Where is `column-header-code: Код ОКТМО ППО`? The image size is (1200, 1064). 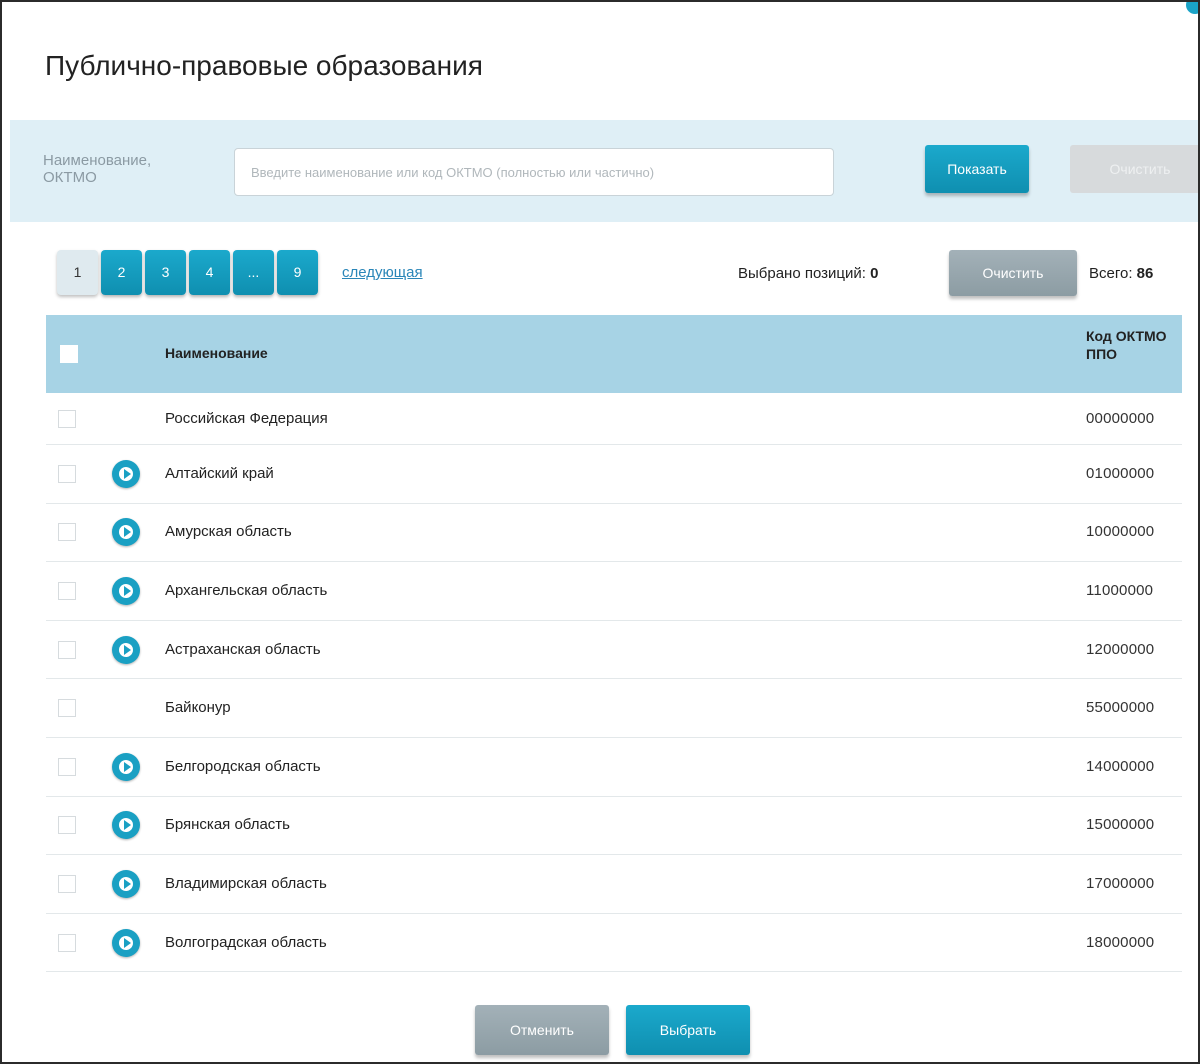
column-header-code: Код ОКТМО ППО is located at coordinates (1131, 345).